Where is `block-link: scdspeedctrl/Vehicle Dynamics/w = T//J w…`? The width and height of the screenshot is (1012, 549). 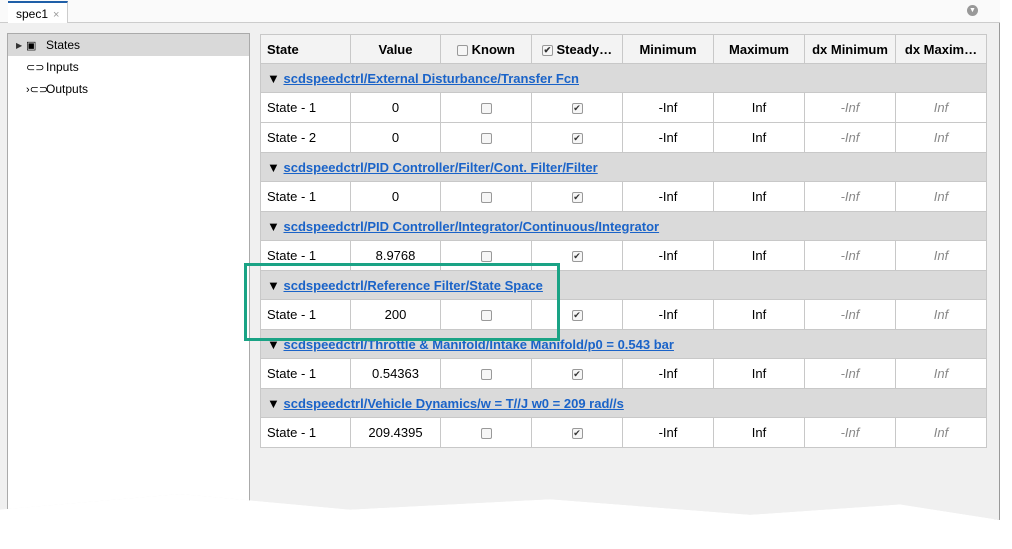 block-link: scdspeedctrl/Vehicle Dynamics/w = T//J w… is located at coordinates (454, 403).